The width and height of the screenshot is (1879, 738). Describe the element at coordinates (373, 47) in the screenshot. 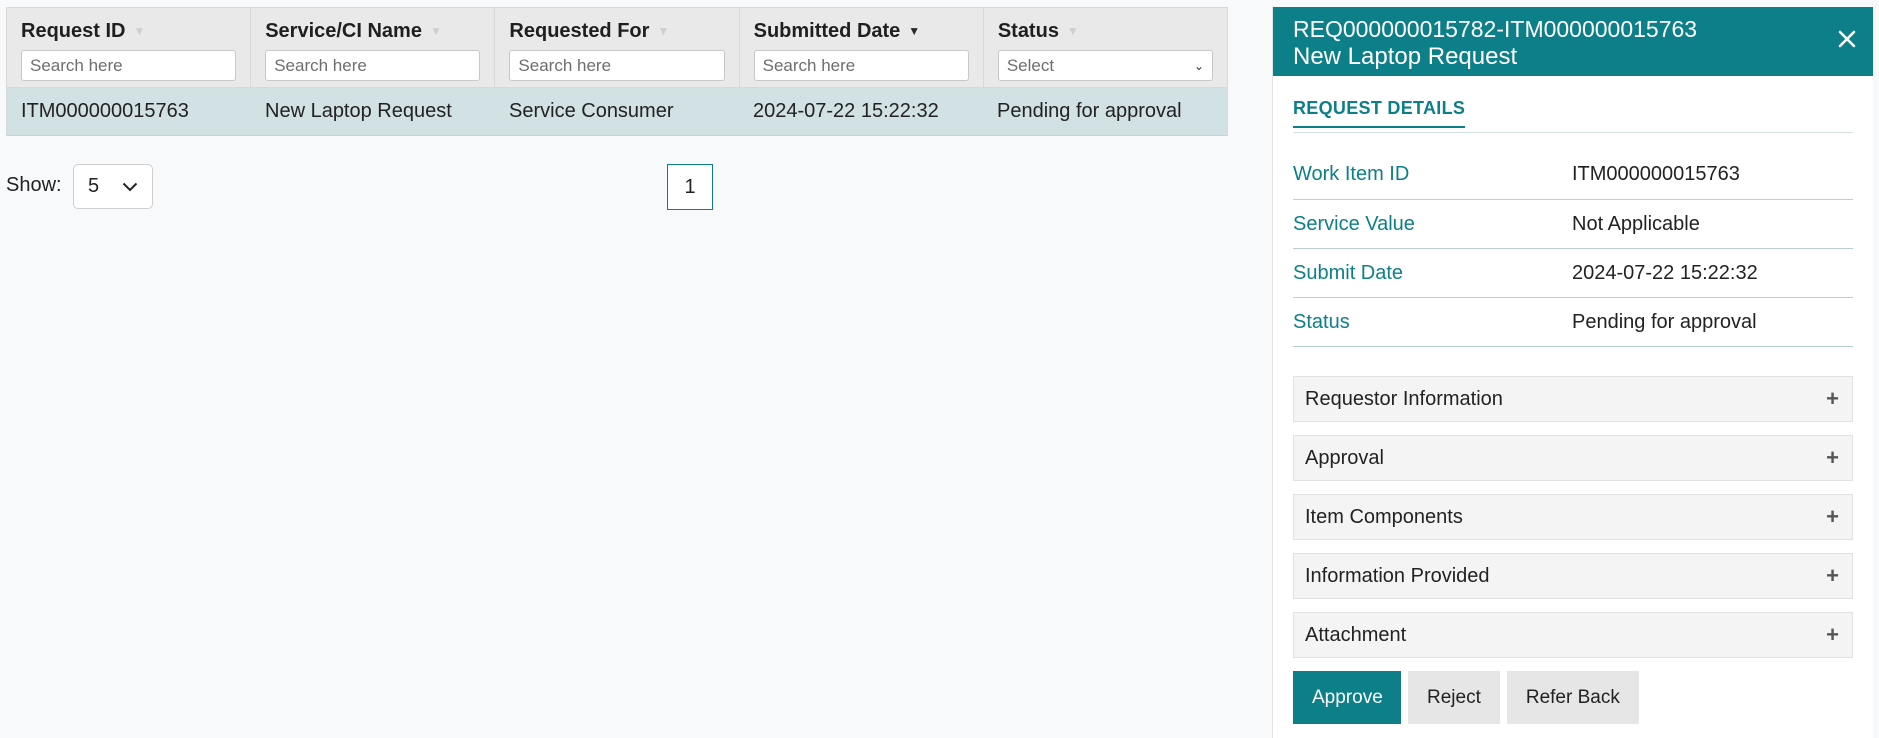

I see `column-service-name: Service/CI Name ▼` at that location.